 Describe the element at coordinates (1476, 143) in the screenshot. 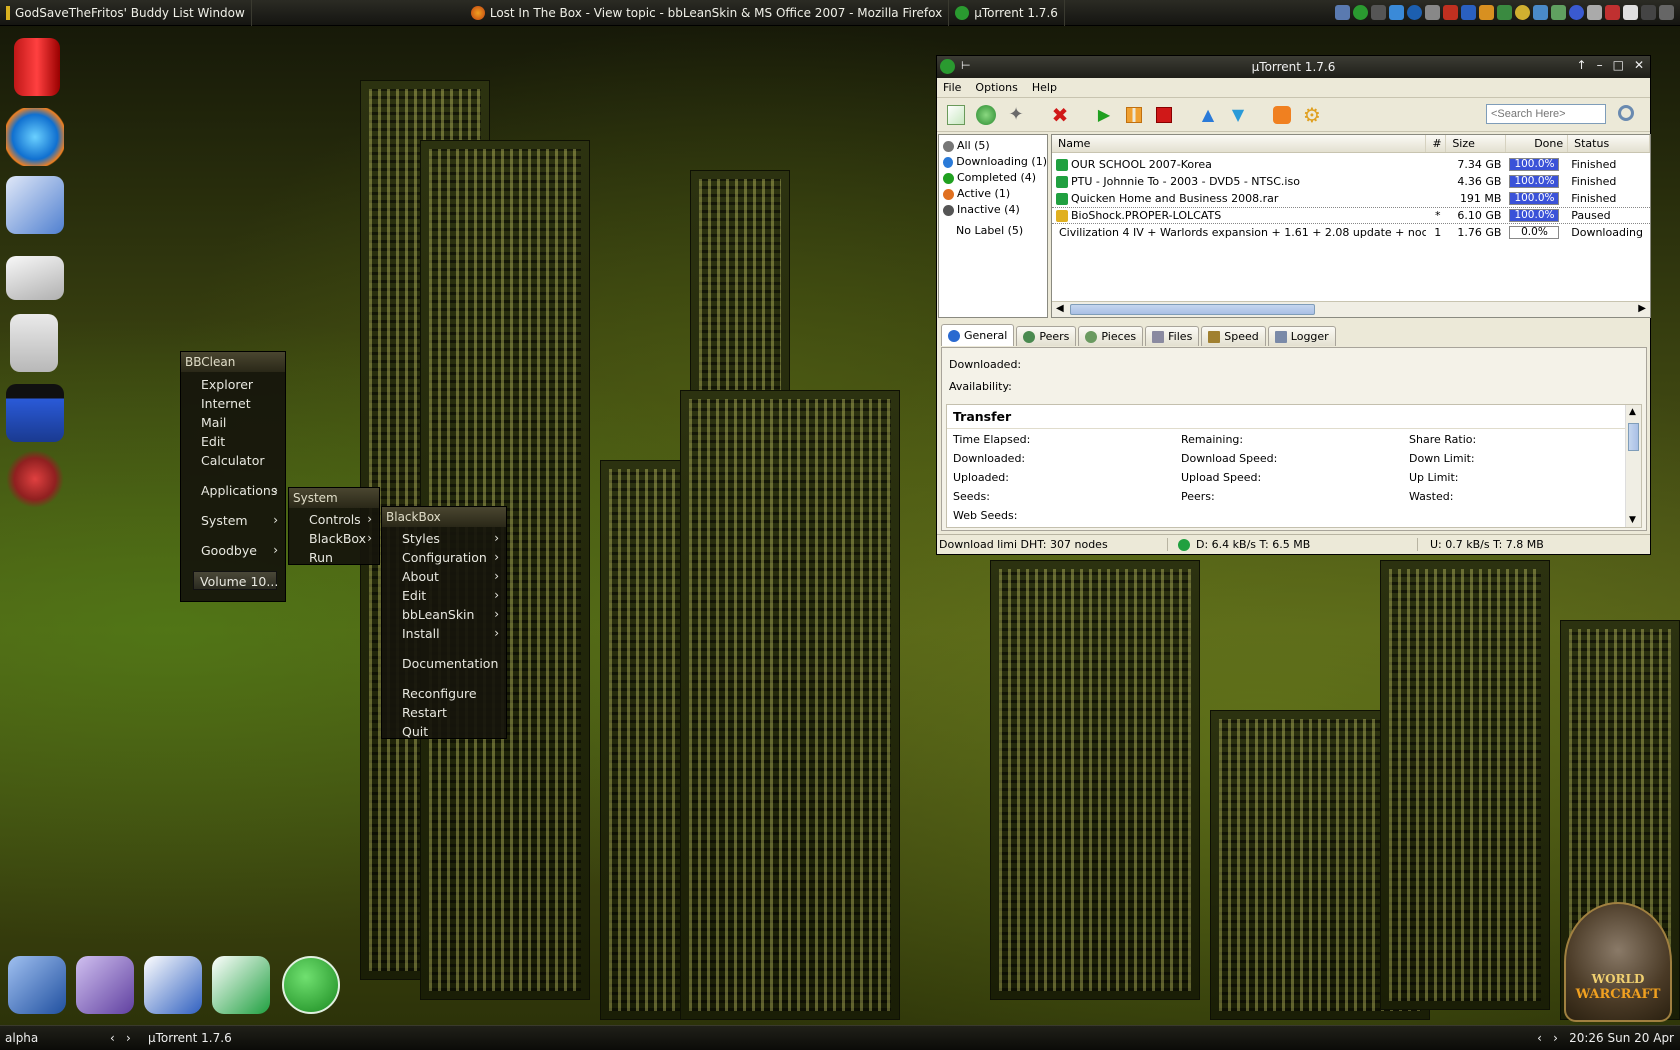

I see `column-size: Size` at that location.